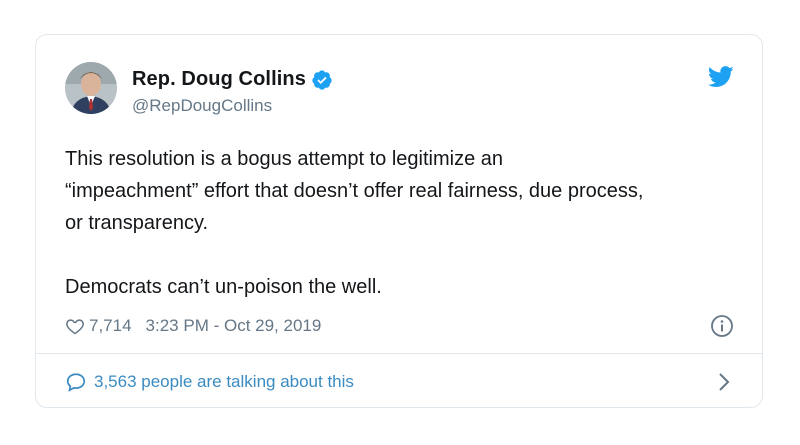  What do you see at coordinates (399, 90) in the screenshot?
I see `tweet-header: Rep. Doug Collins @RepDougCollins` at bounding box center [399, 90].